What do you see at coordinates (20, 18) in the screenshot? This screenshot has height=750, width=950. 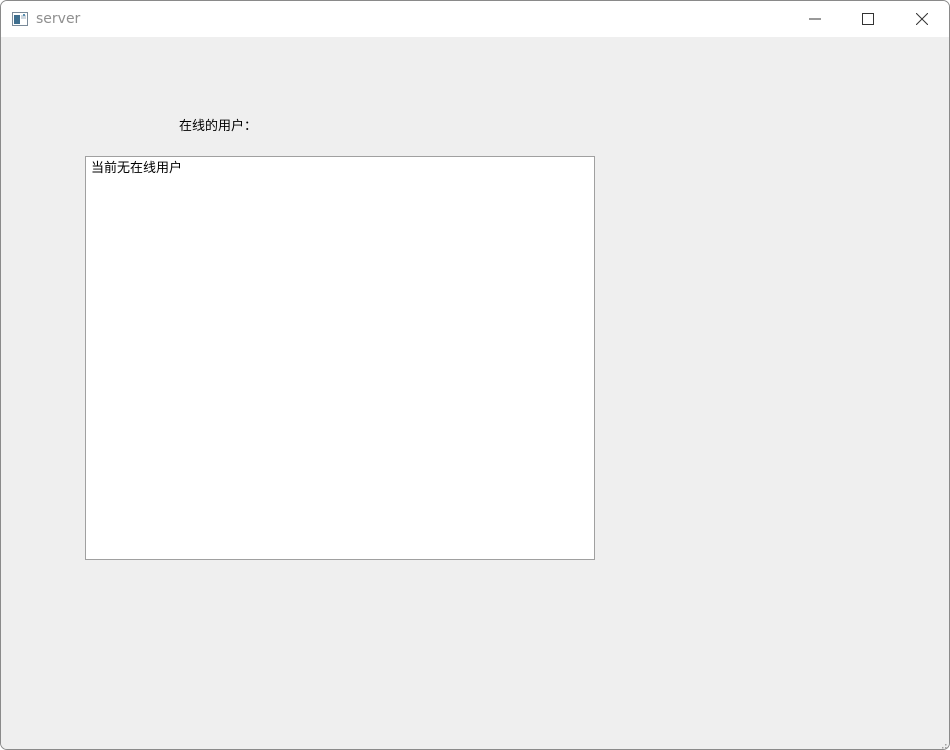 I see `app-window-icon` at bounding box center [20, 18].